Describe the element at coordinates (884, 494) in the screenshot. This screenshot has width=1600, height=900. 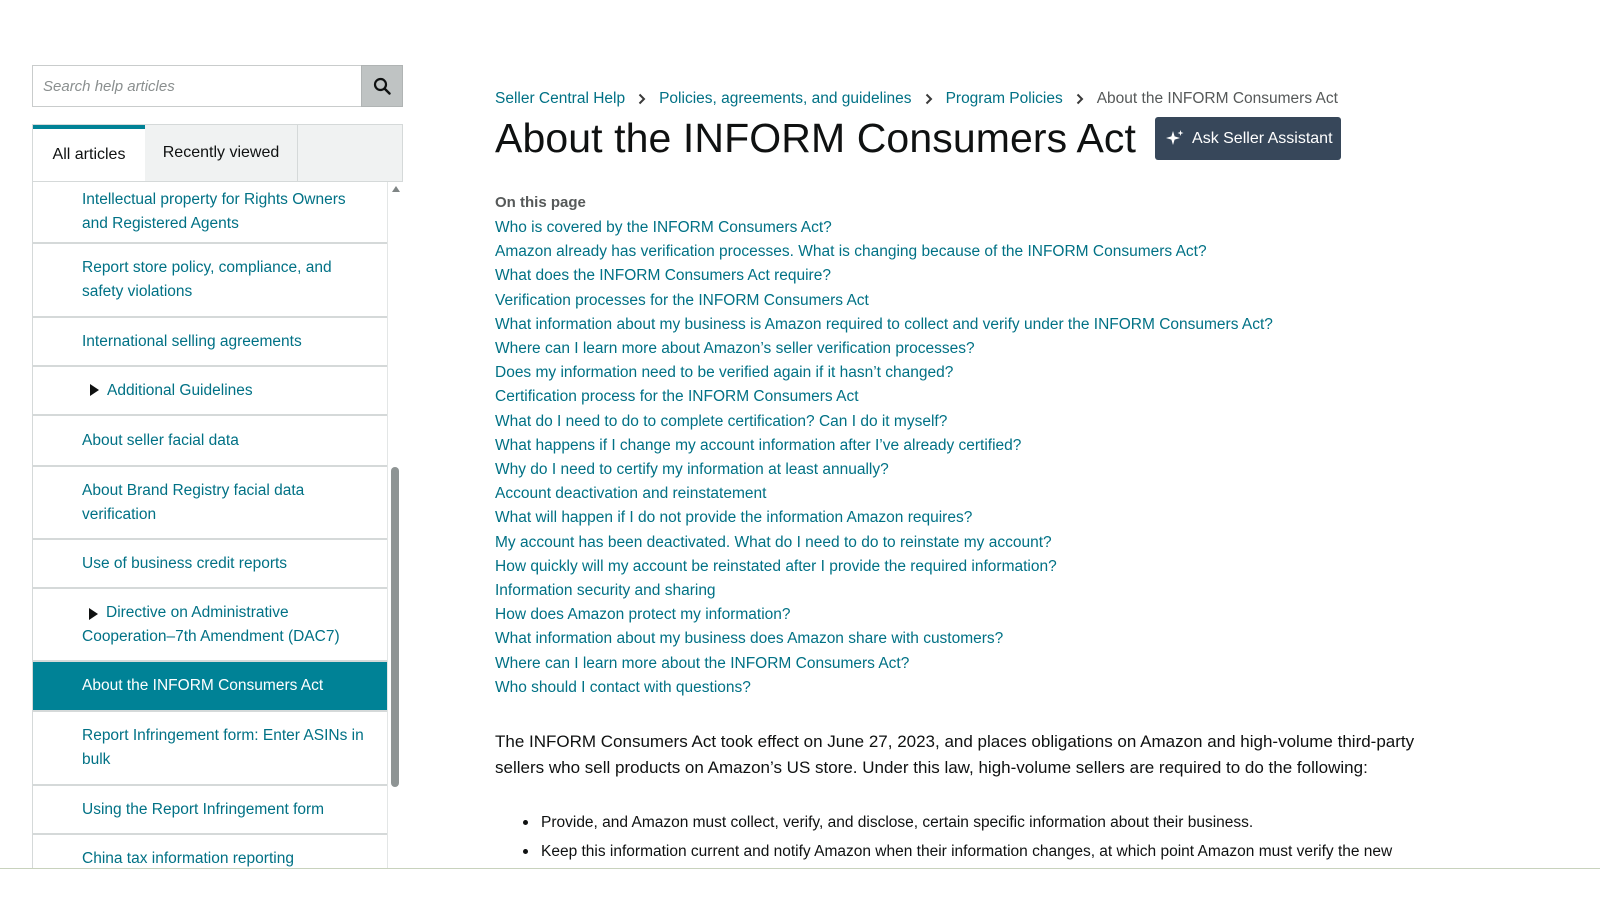
I see `toc-link: Account deactivation and reinstatement` at that location.